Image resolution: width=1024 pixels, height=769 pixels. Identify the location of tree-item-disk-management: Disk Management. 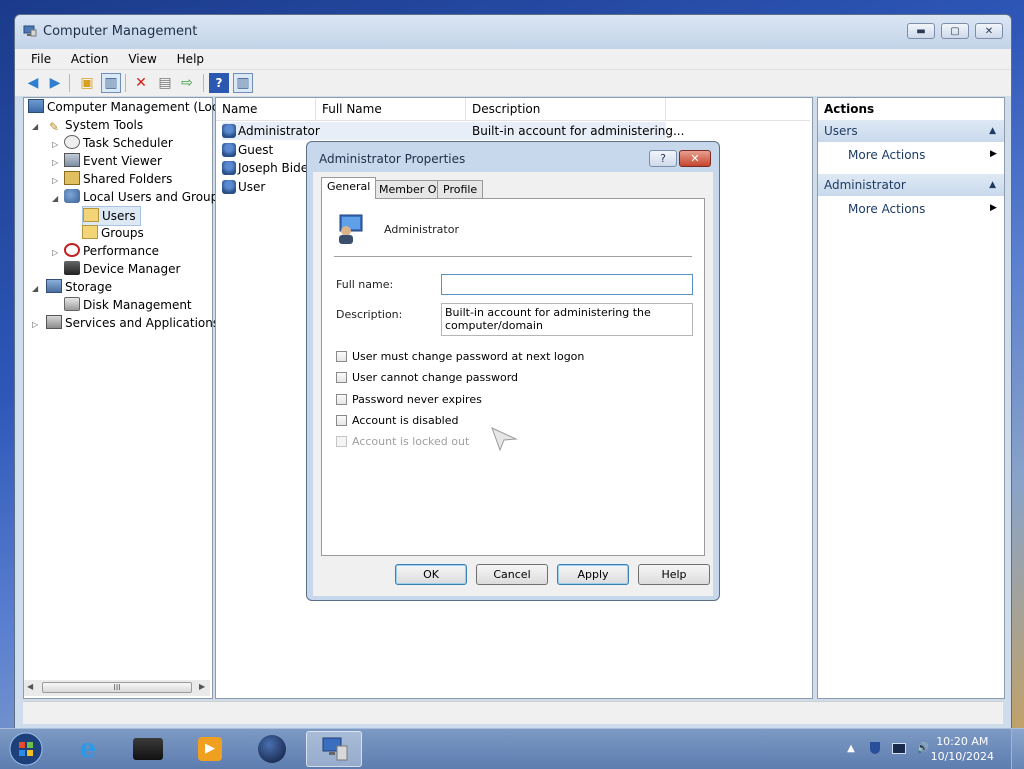
(128, 305).